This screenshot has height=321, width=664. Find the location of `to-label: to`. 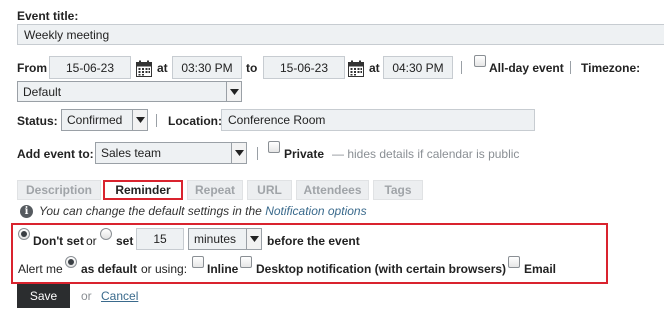

to-label: to is located at coordinates (252, 68).